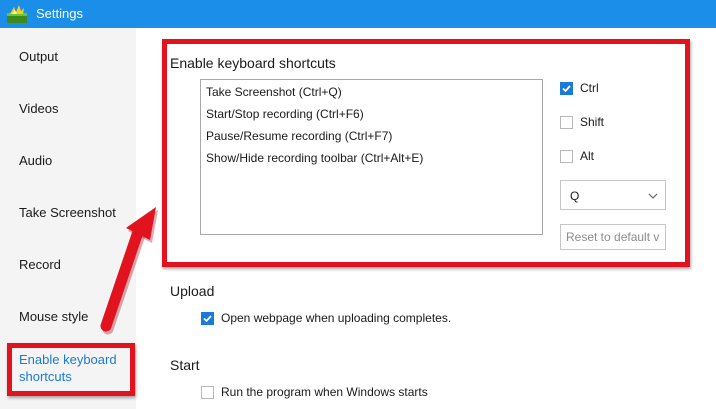 The image size is (716, 409). I want to click on sidebar-item-audio: Audio, so click(35, 160).